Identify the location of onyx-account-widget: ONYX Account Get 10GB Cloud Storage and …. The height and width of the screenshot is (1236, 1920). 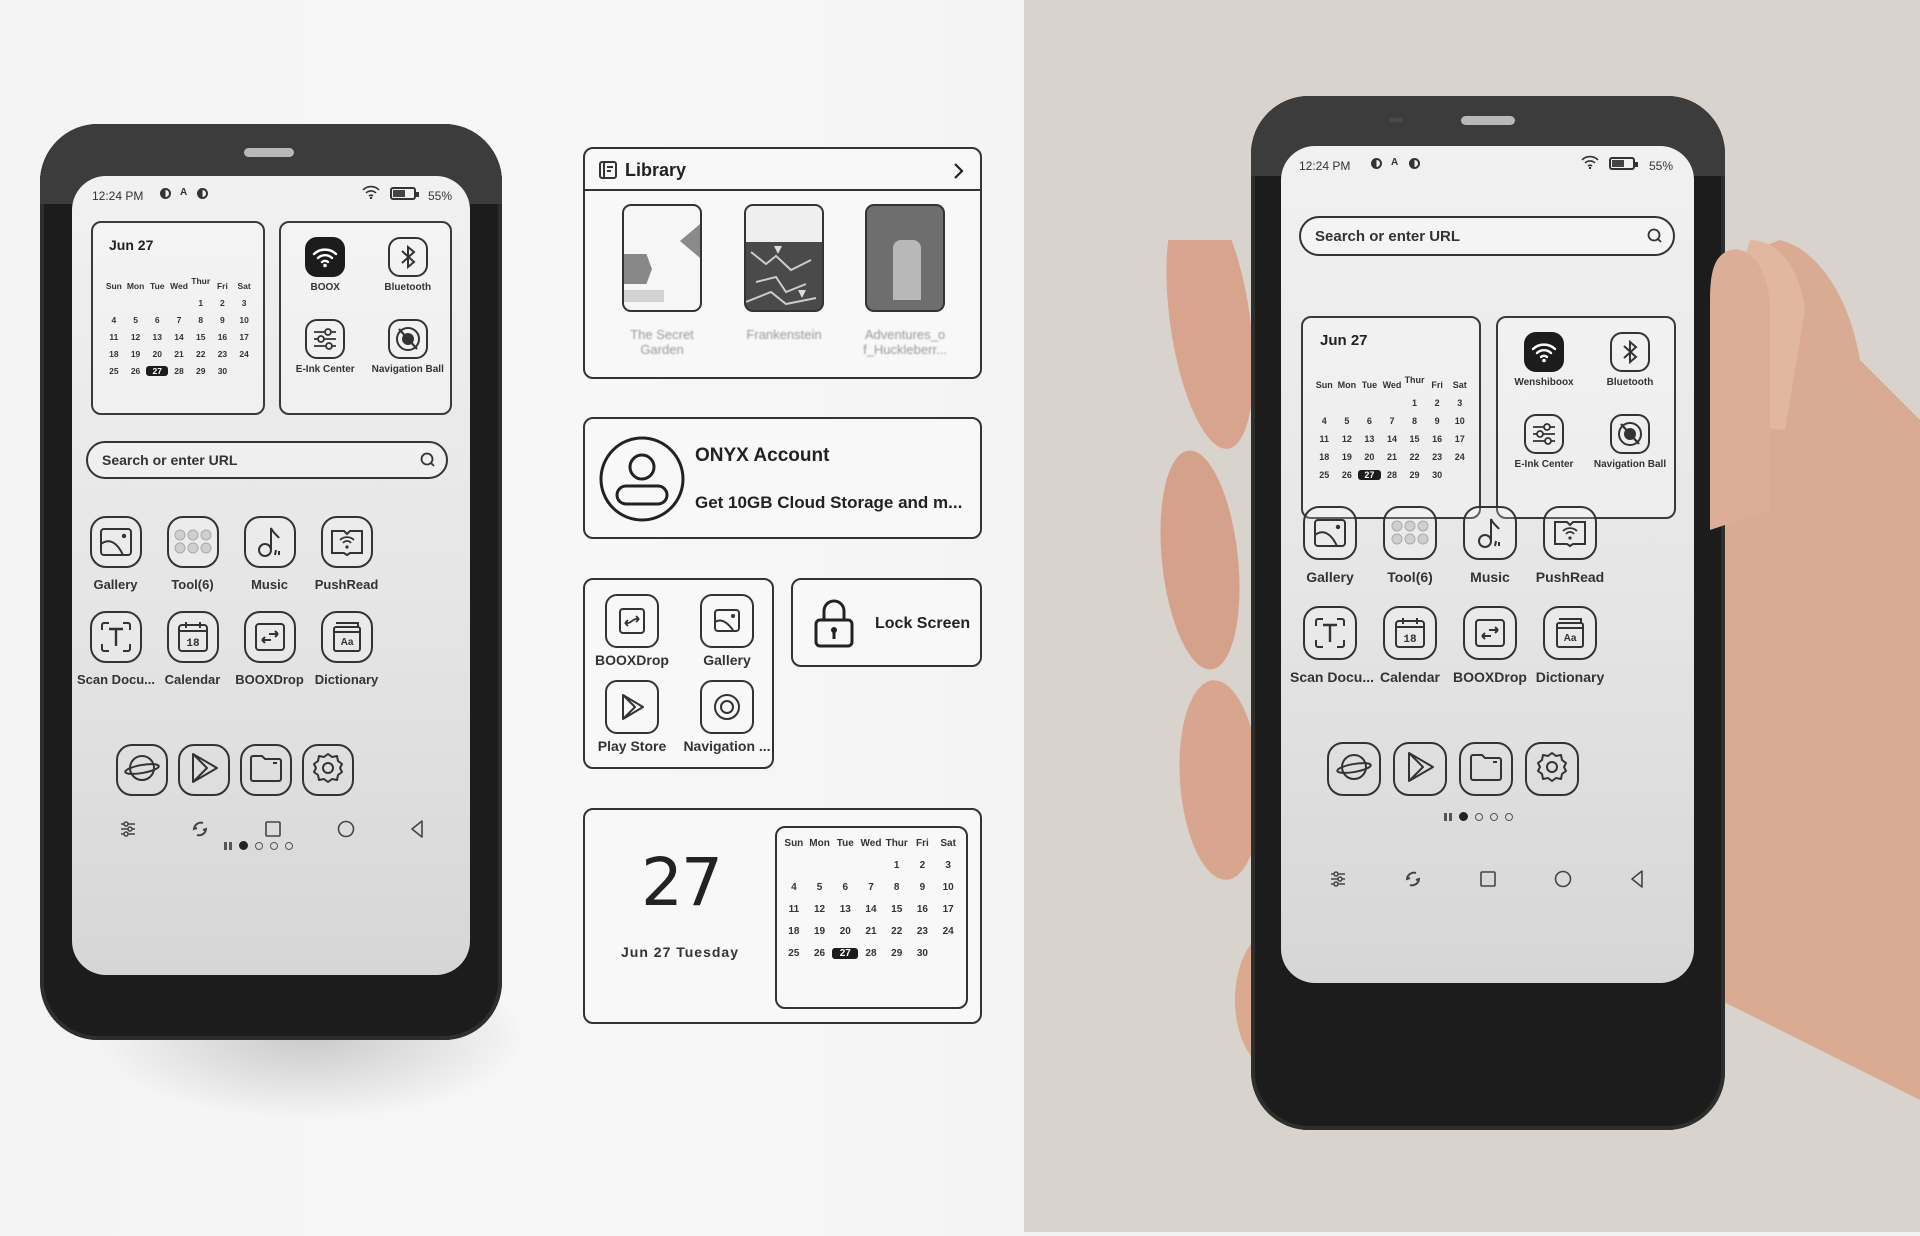
(782, 478).